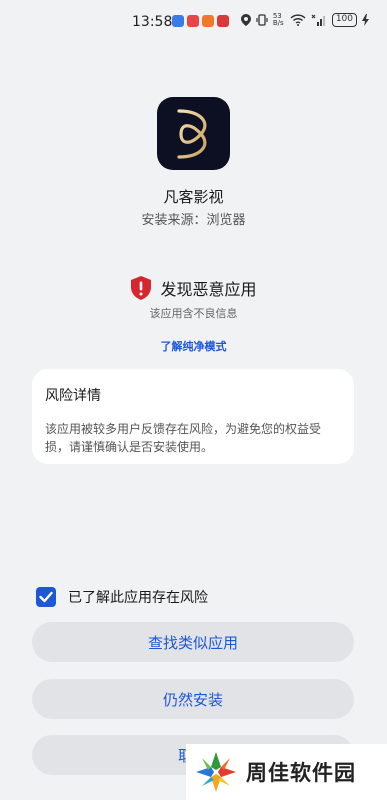 This screenshot has width=387, height=800. What do you see at coordinates (262, 20) in the screenshot?
I see `vibrate-icon` at bounding box center [262, 20].